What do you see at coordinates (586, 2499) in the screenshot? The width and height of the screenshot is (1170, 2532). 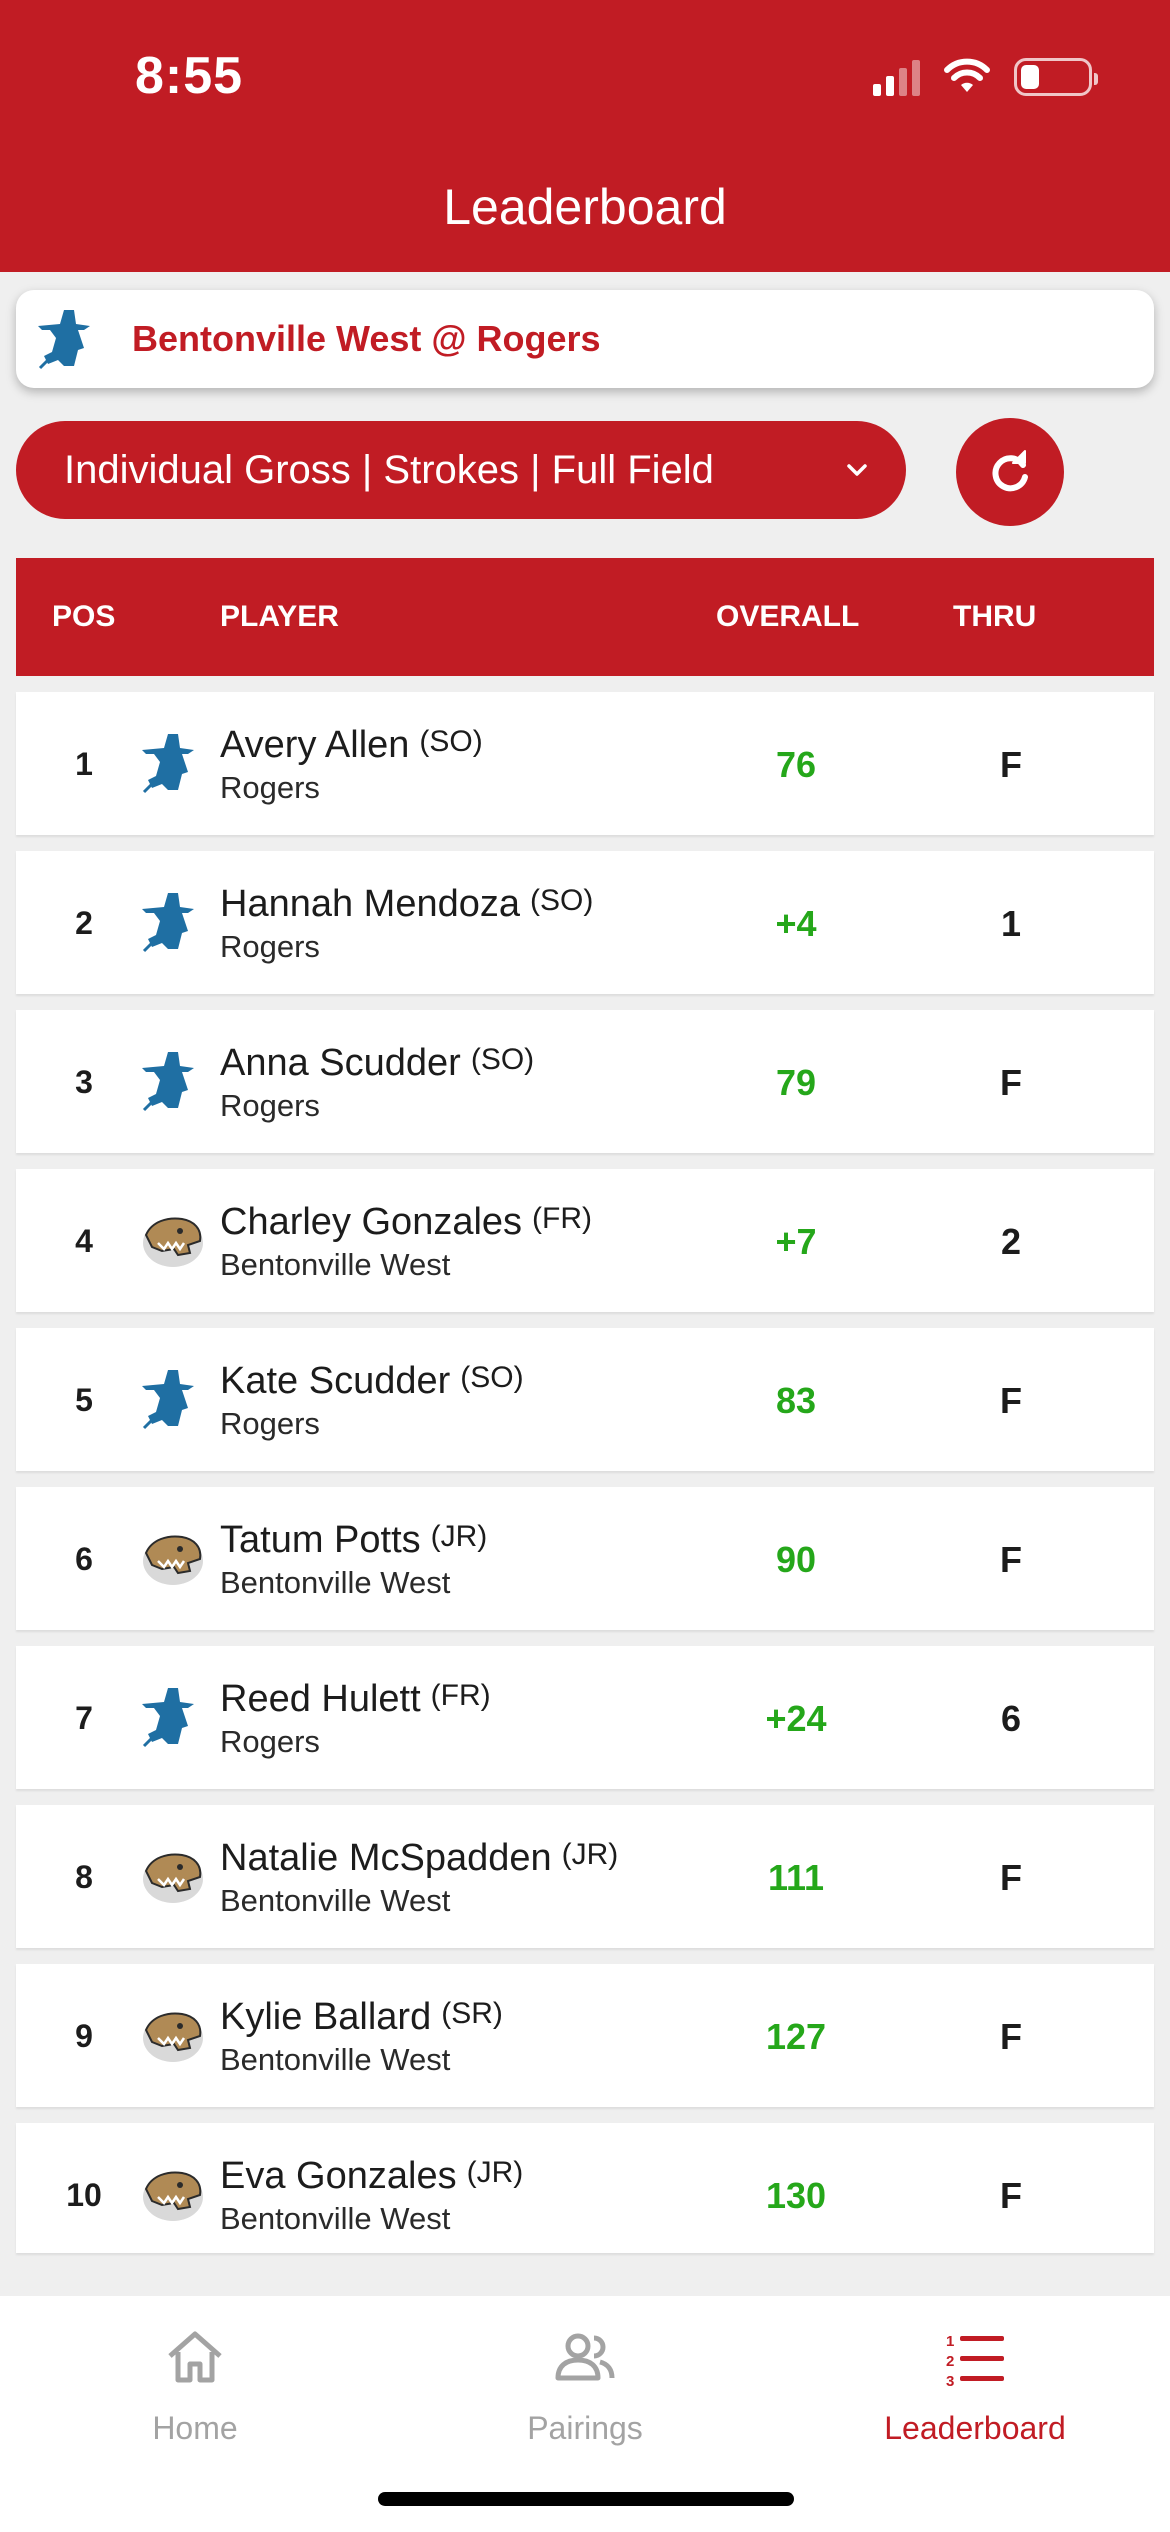 I see `home-indicator` at bounding box center [586, 2499].